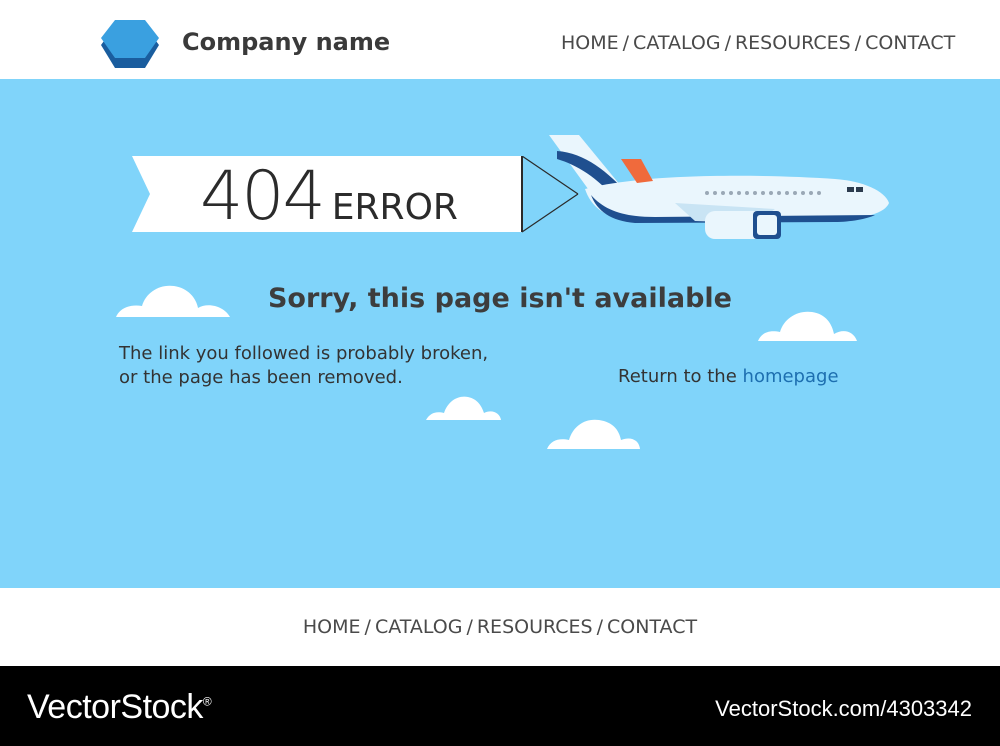  What do you see at coordinates (263, 196) in the screenshot?
I see `error-code: 404` at bounding box center [263, 196].